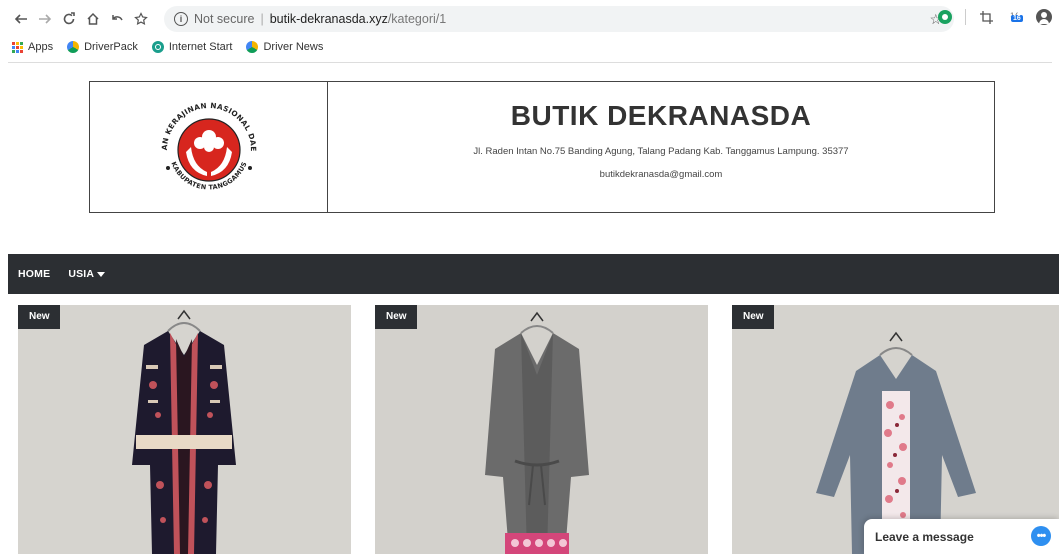 The image size is (1059, 554). What do you see at coordinates (41, 47) in the screenshot?
I see `bookmark-label: Apps` at bounding box center [41, 47].